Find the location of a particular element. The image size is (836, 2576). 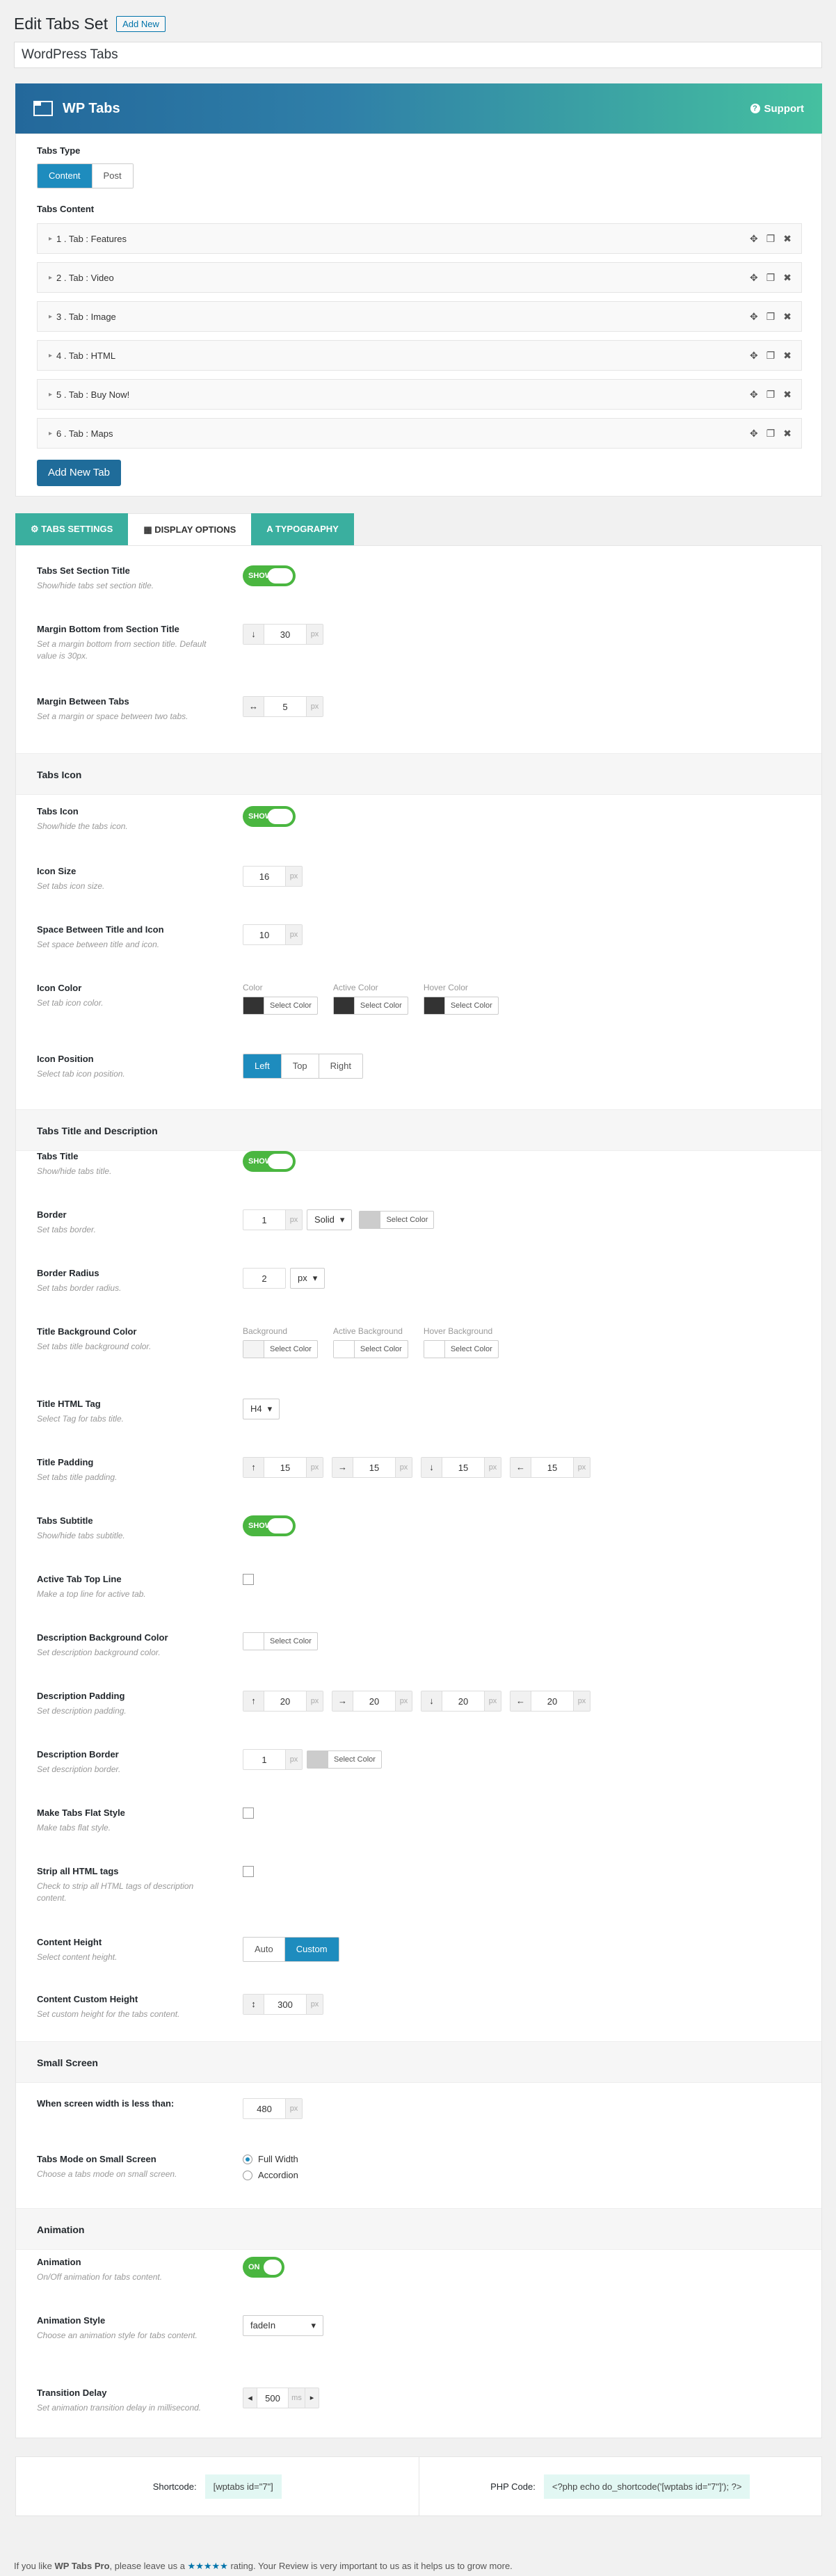

border-style-select: Solid ▾ is located at coordinates (330, 1219).